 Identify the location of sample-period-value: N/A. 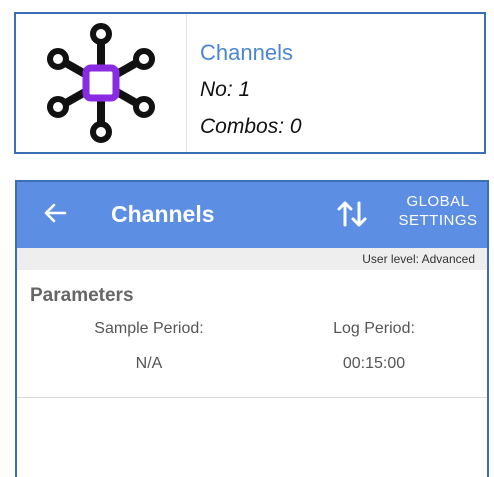
(149, 363).